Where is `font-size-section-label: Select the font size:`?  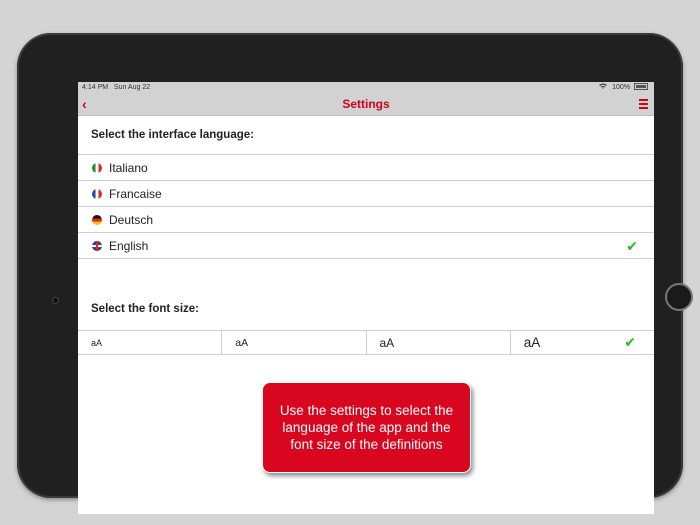
font-size-section-label: Select the font size: is located at coordinates (145, 309).